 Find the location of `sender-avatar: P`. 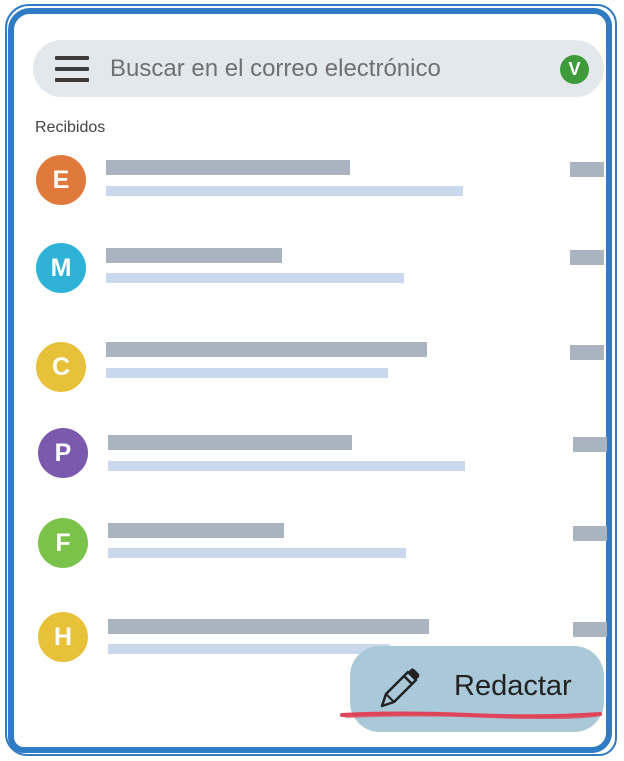

sender-avatar: P is located at coordinates (63, 453).